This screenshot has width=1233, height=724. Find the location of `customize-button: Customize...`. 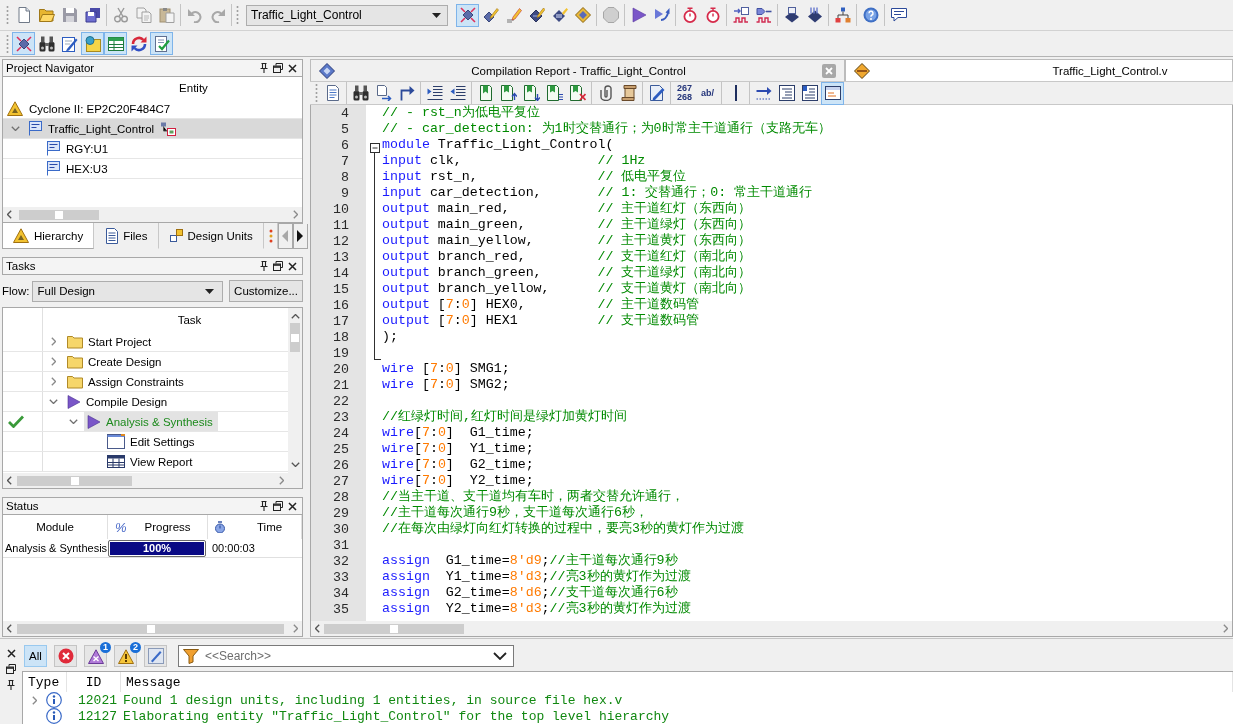

customize-button: Customize... is located at coordinates (266, 291).